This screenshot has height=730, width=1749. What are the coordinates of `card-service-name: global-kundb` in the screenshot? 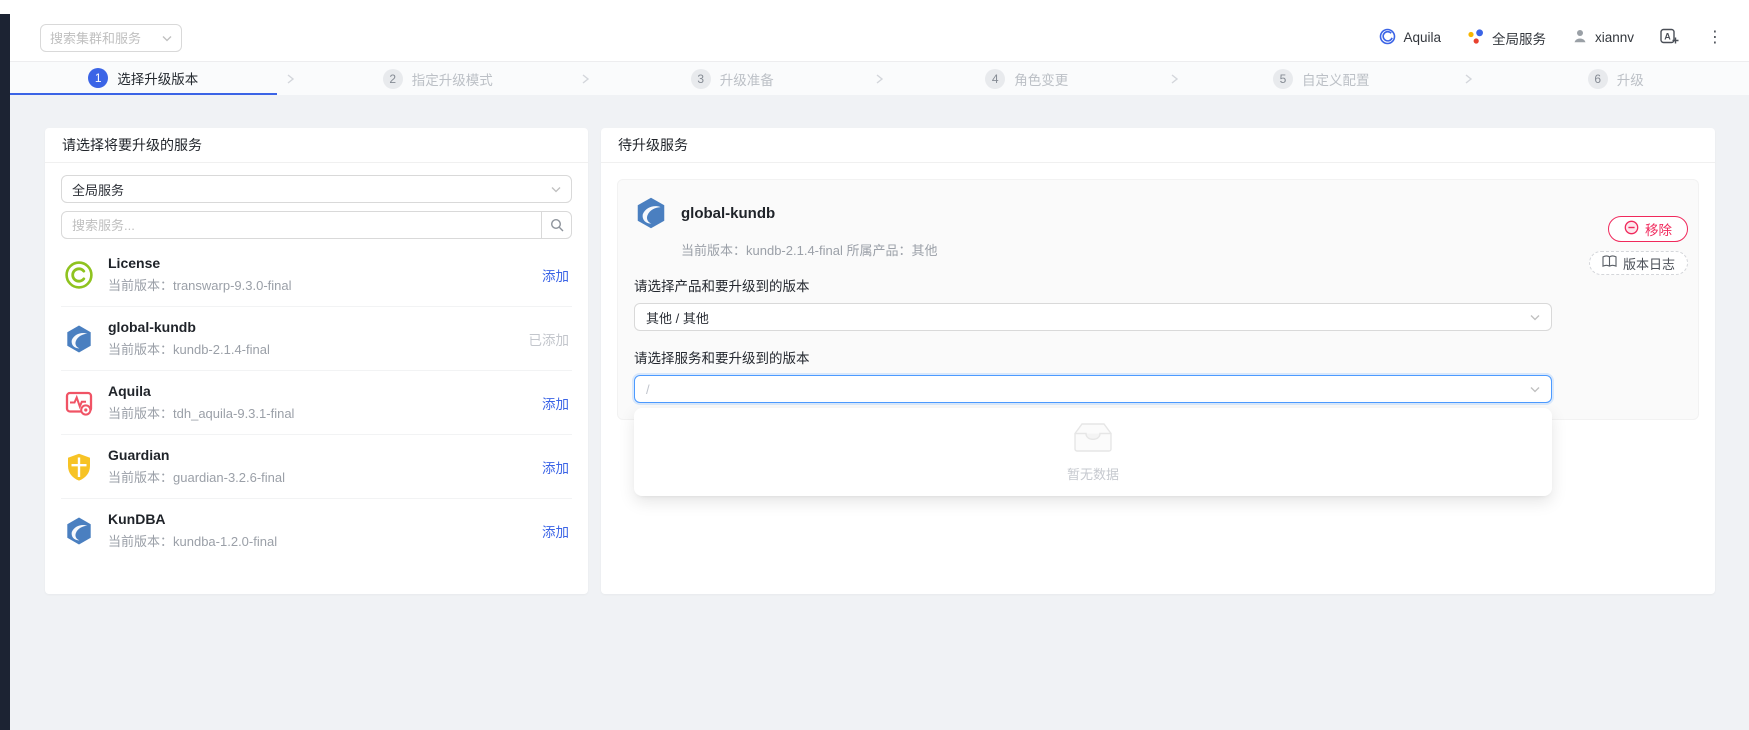 It's located at (728, 213).